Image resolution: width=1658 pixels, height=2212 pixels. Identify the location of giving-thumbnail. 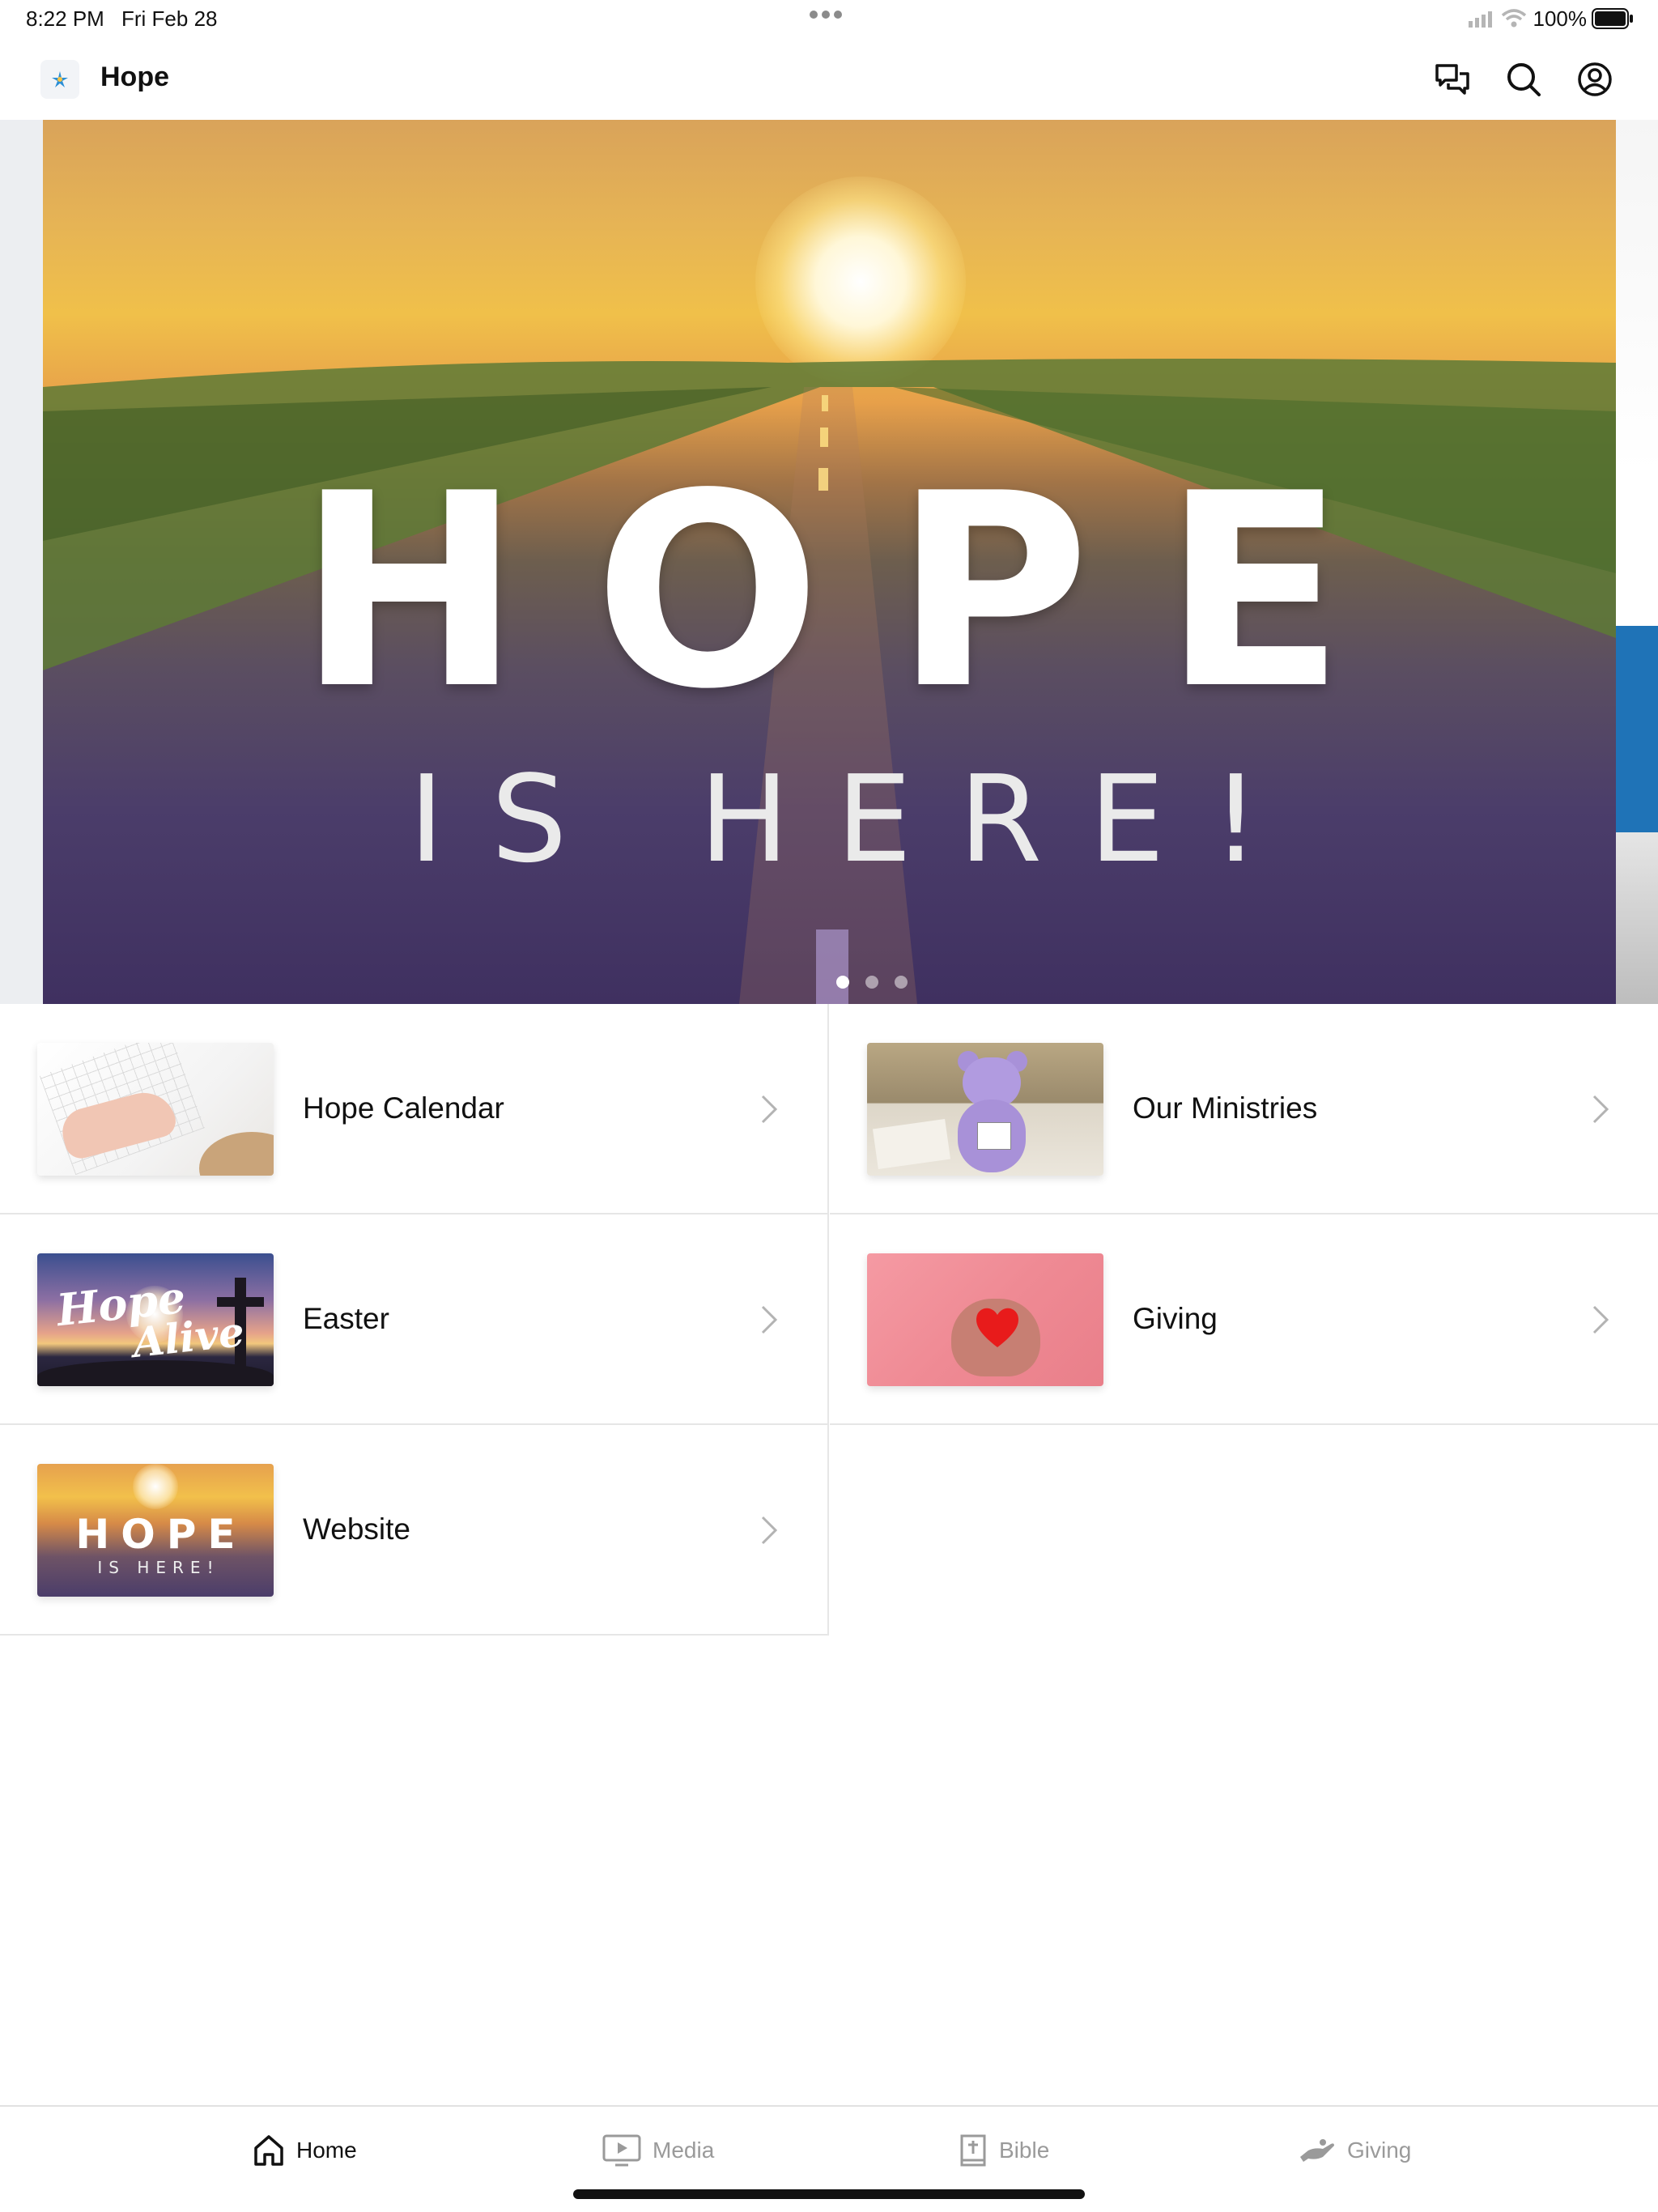
(985, 1320).